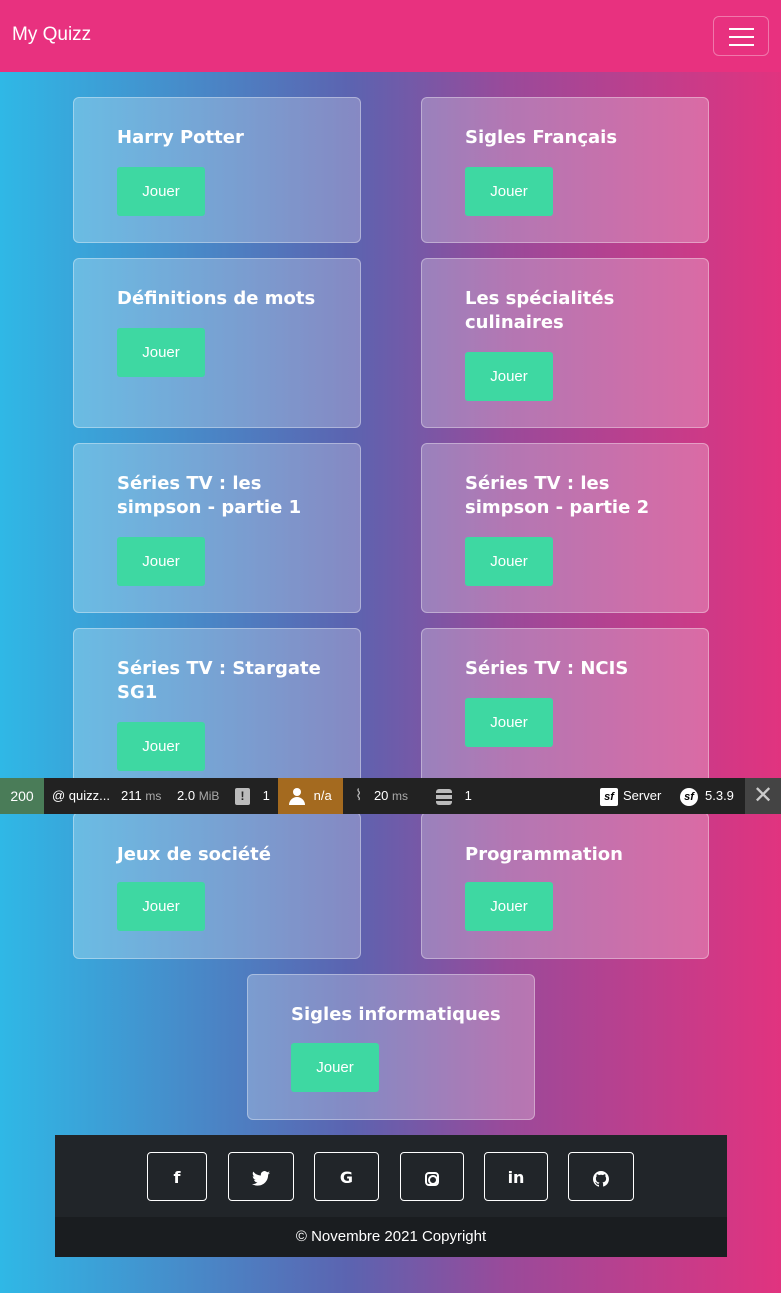 Image resolution: width=781 pixels, height=1293 pixels. Describe the element at coordinates (541, 137) in the screenshot. I see `quiz-title: Sigles Français` at that location.